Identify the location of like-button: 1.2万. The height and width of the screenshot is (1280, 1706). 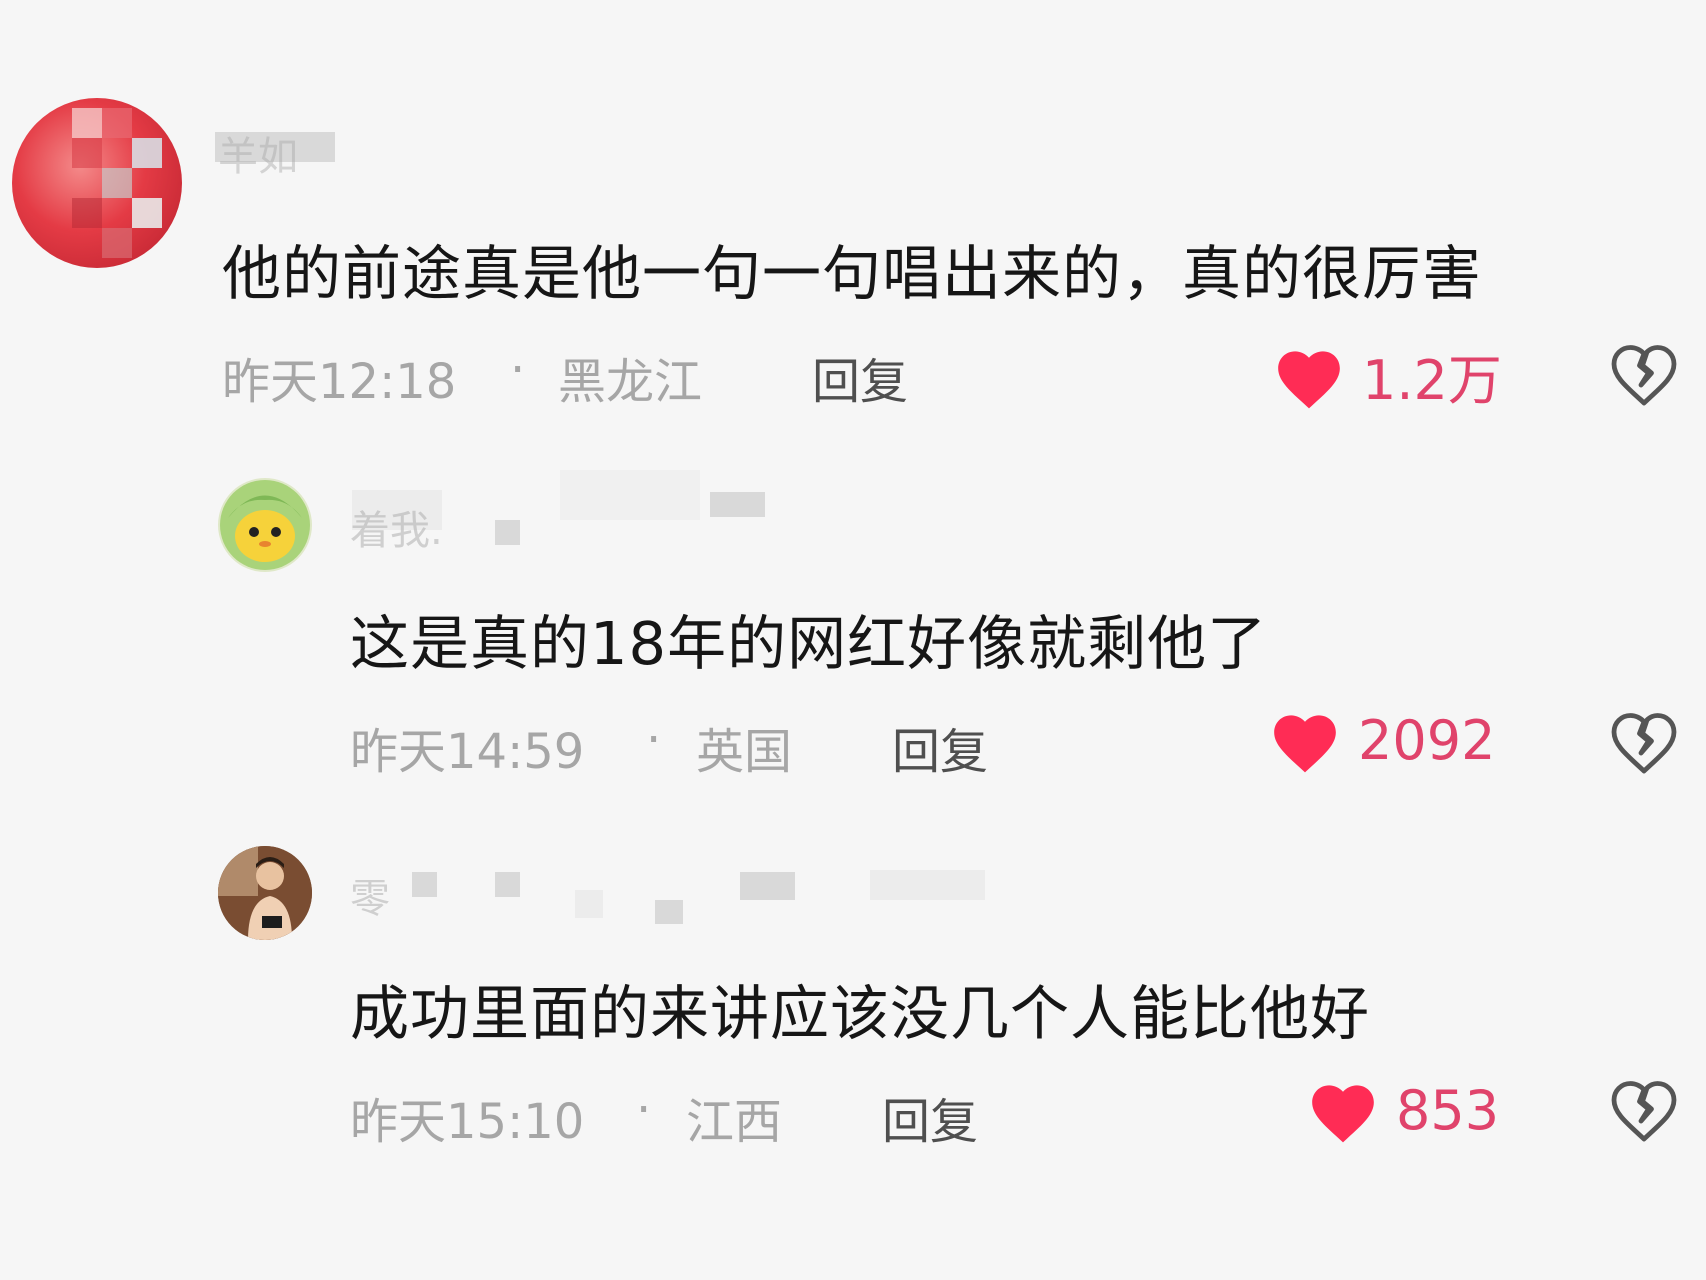
(1387, 375).